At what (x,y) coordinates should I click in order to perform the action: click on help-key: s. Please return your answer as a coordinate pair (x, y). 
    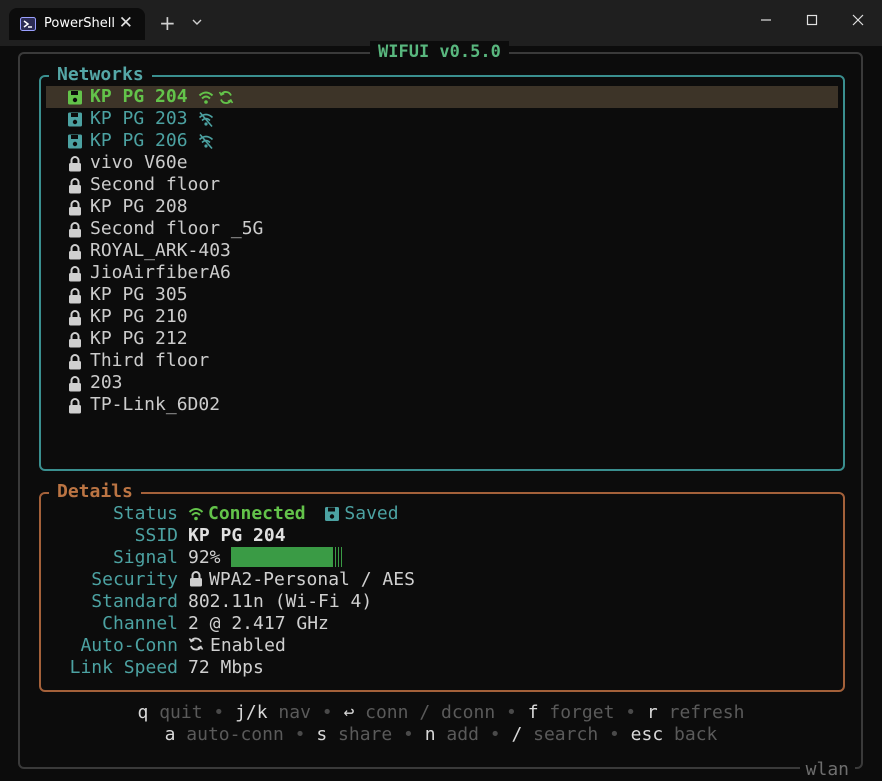
    Looking at the image, I should click on (322, 734).